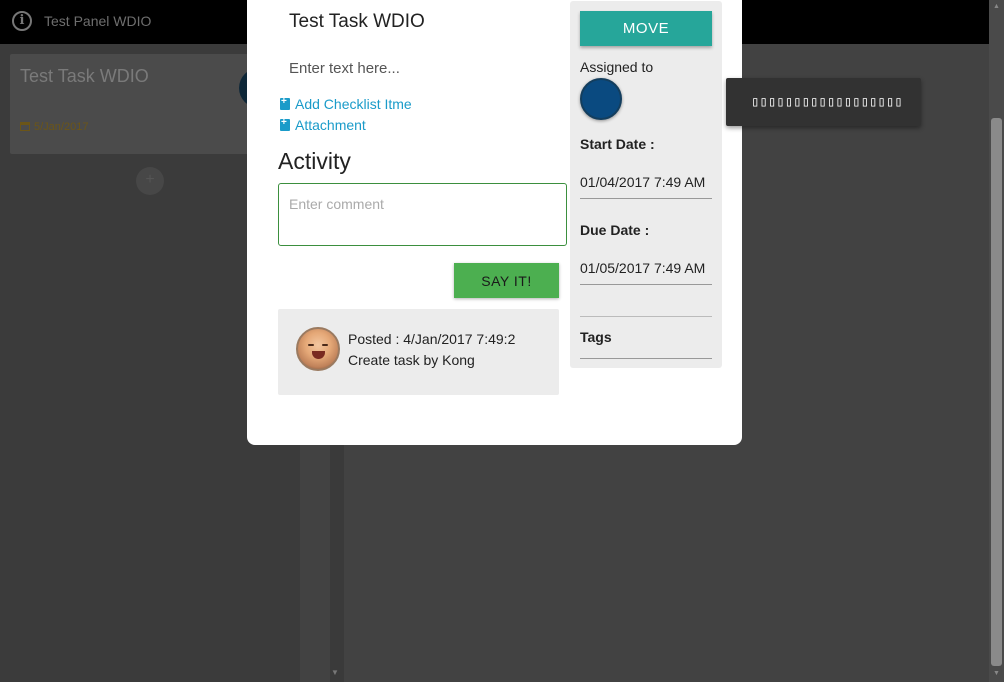  What do you see at coordinates (285, 124) in the screenshot?
I see `file-upload-icon` at bounding box center [285, 124].